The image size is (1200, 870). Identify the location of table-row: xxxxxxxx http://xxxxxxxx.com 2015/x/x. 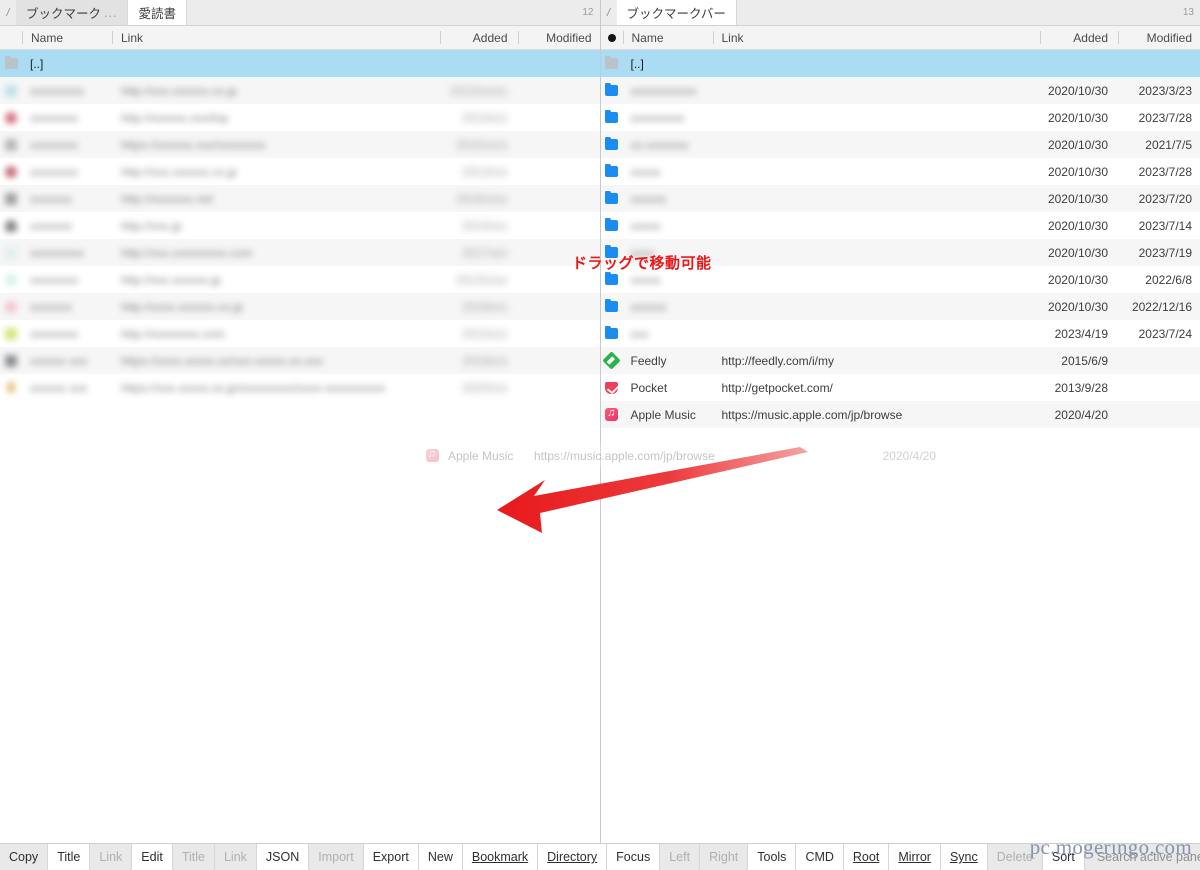
(300, 333).